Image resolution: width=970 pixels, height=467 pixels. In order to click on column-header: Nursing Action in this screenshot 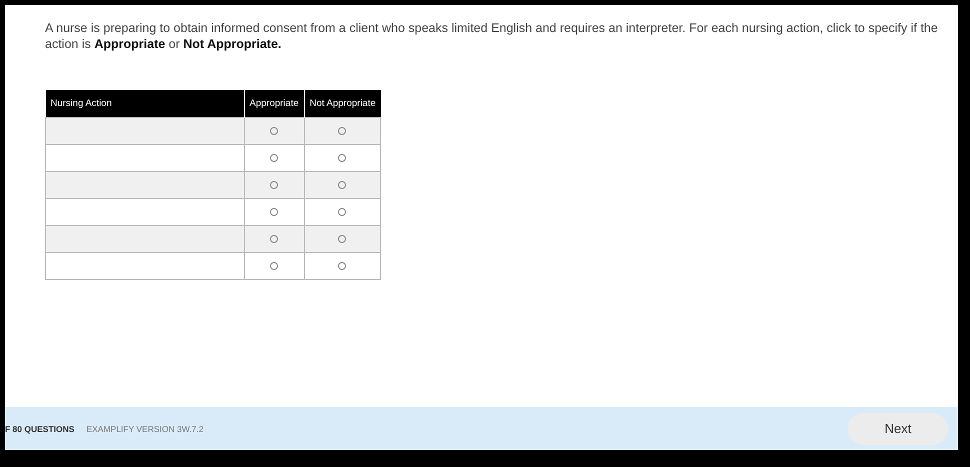, I will do `click(145, 104)`.